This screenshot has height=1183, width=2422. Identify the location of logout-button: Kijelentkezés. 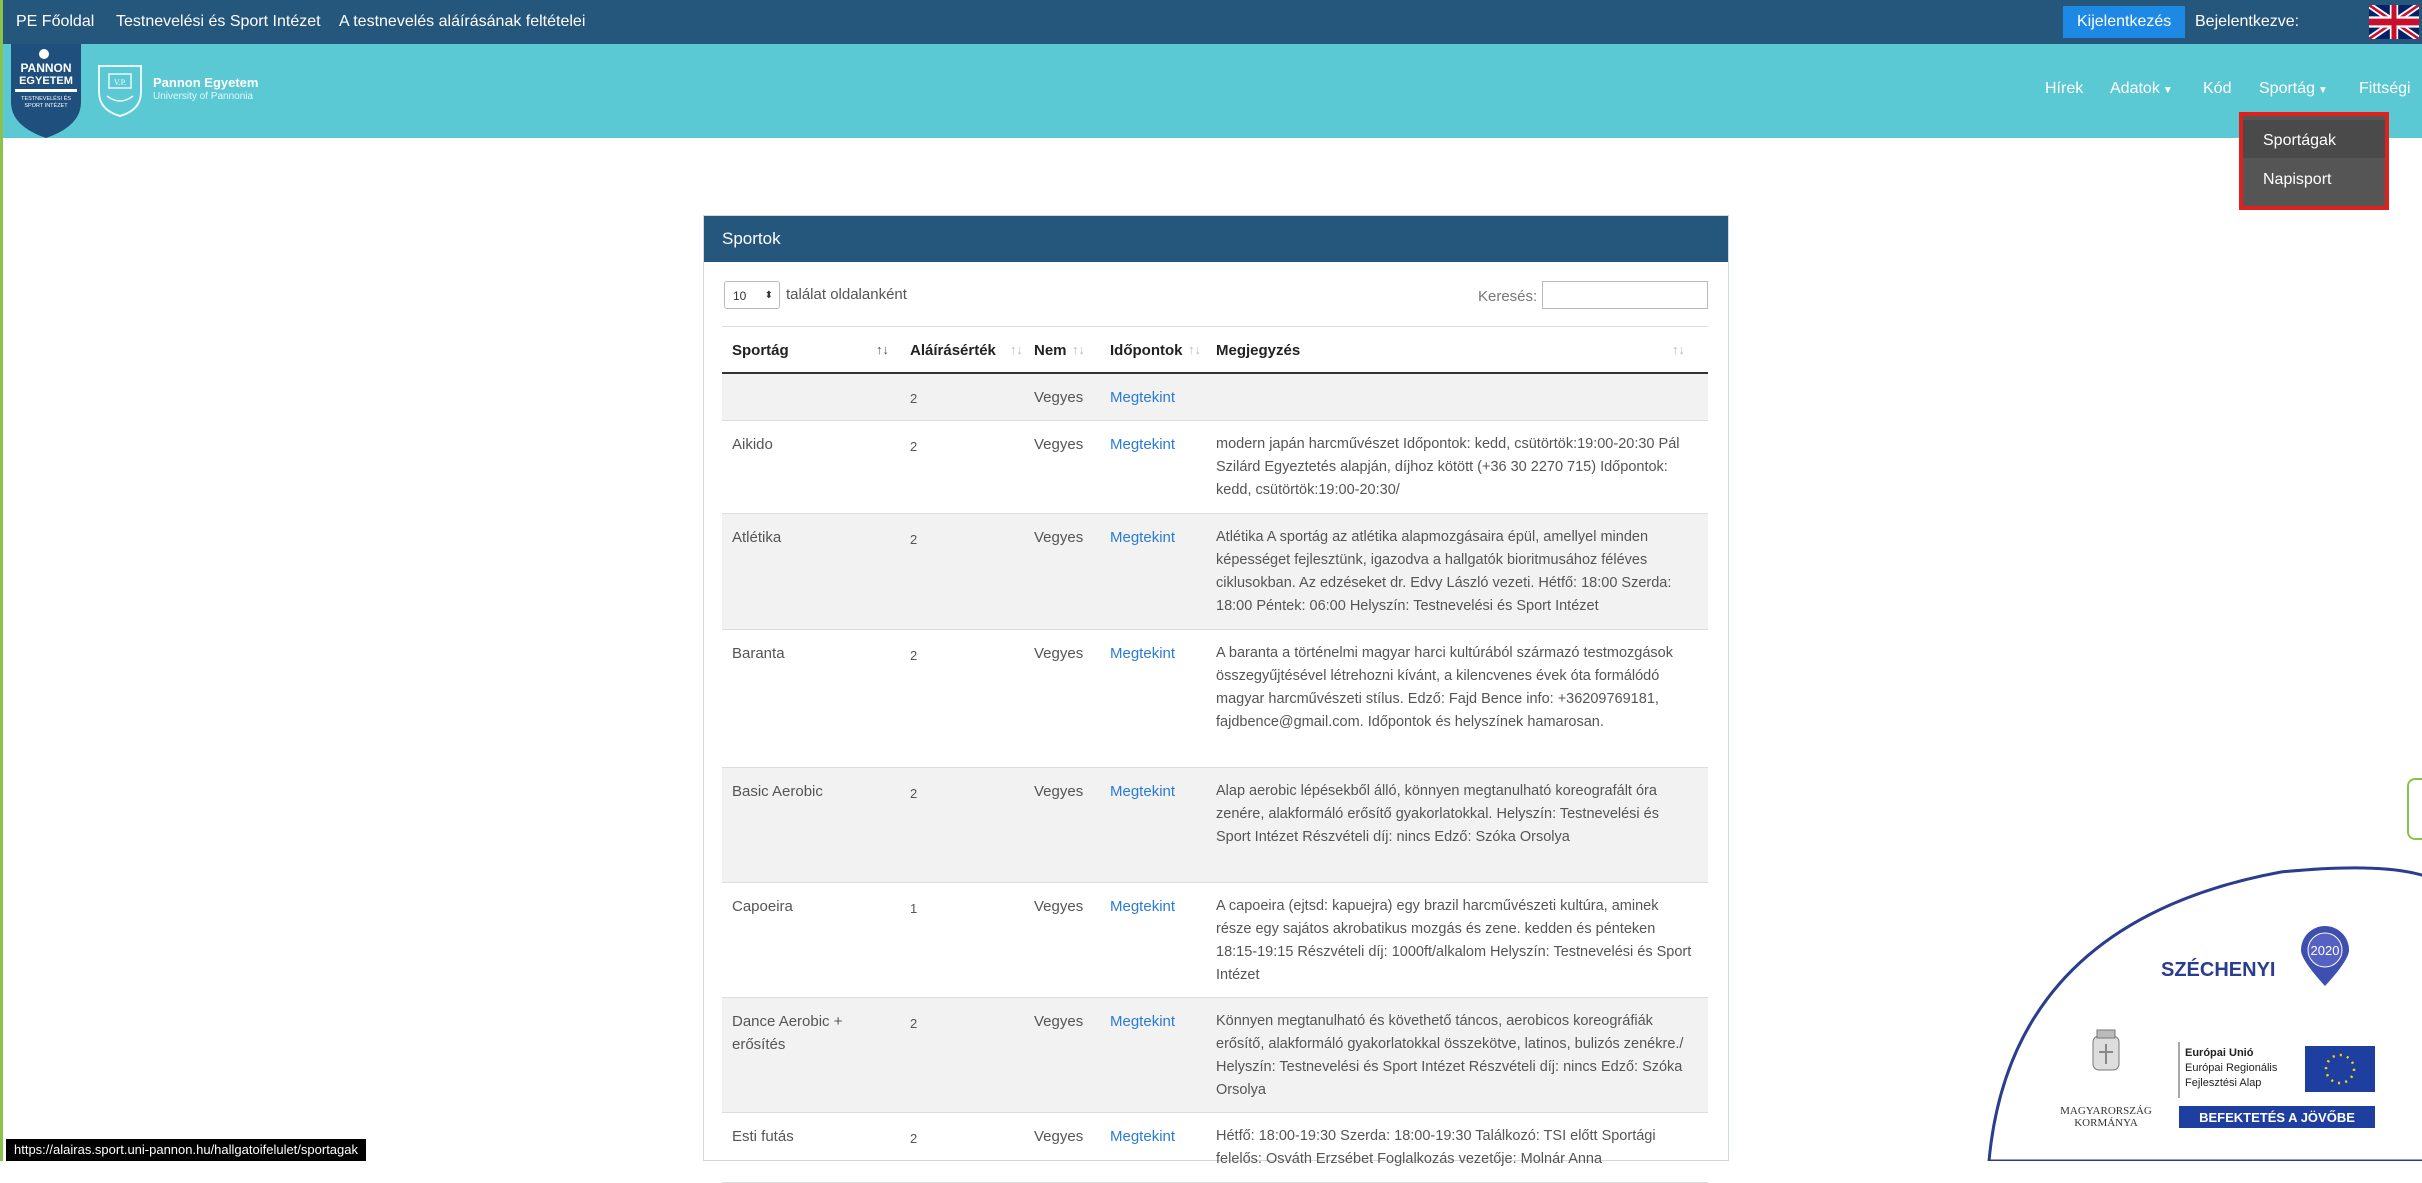
(2124, 22).